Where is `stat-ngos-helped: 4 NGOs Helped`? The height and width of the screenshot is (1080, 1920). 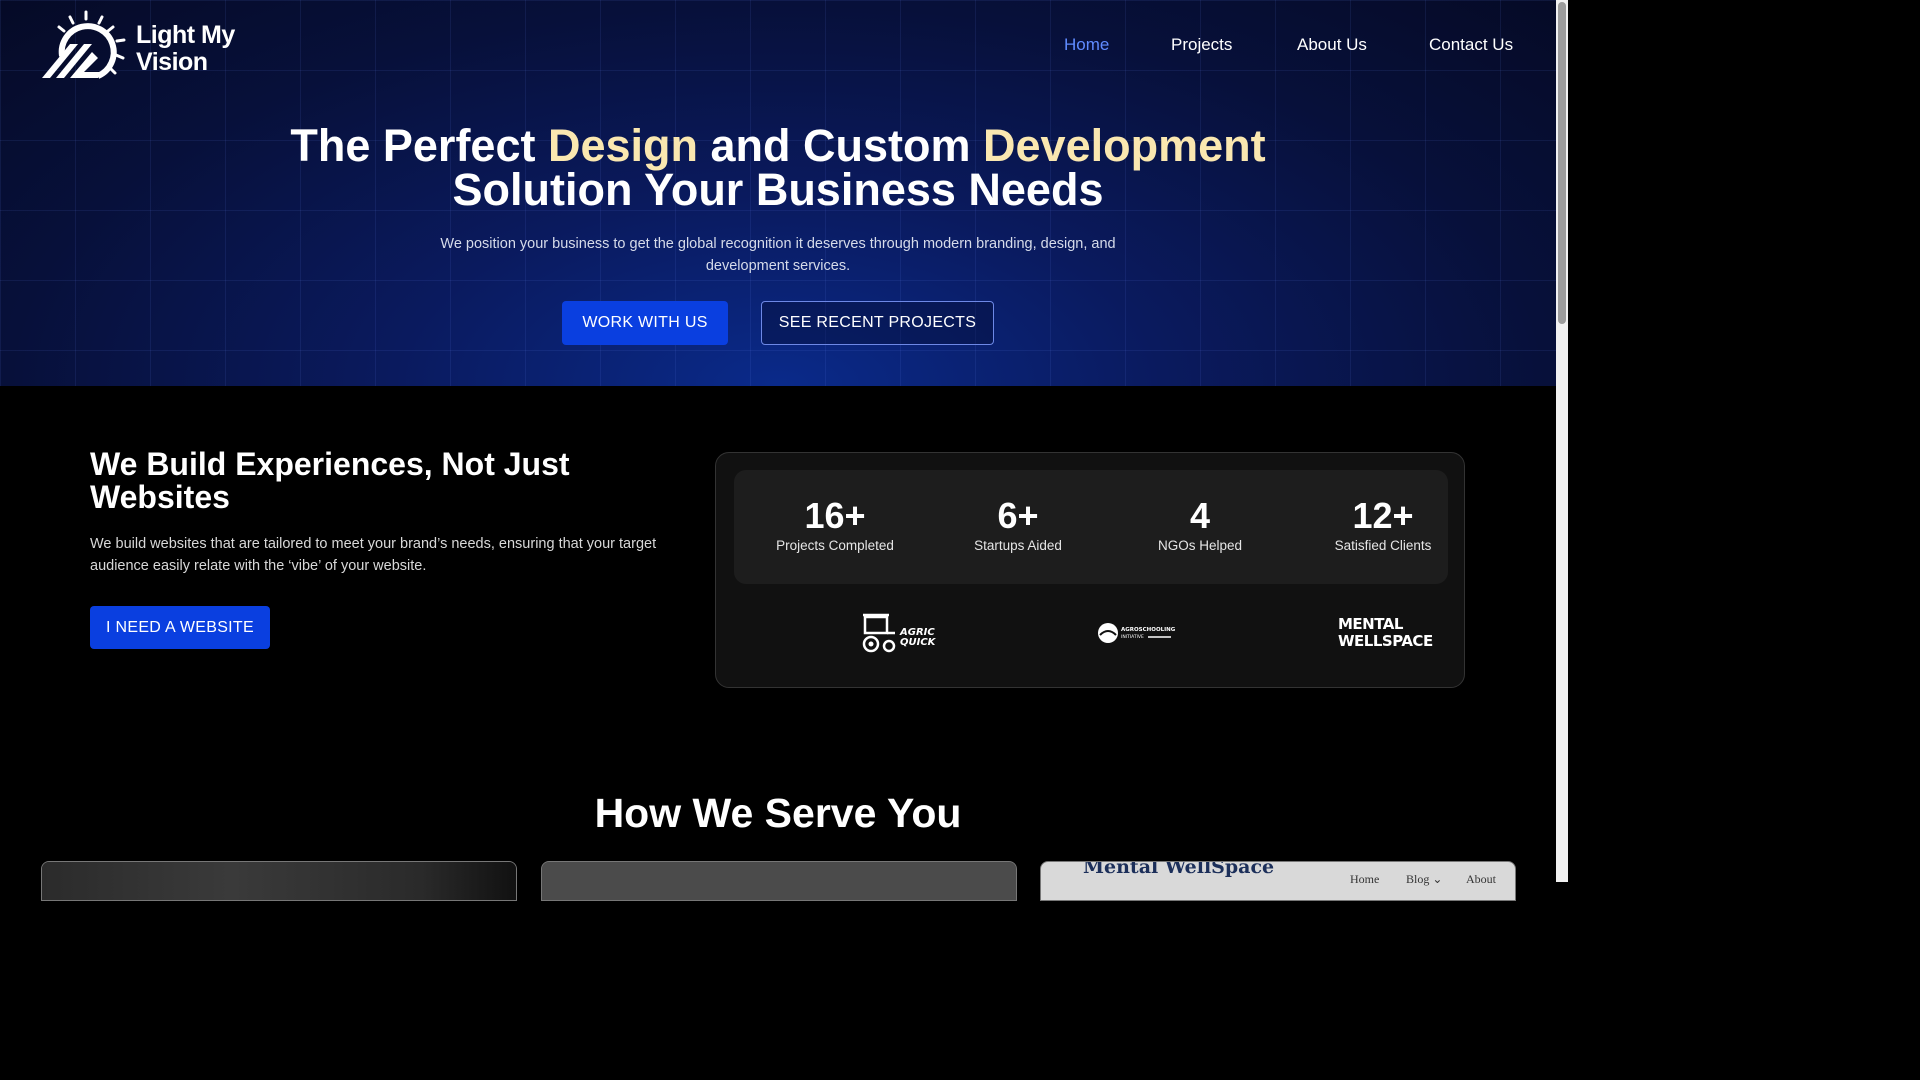 stat-ngos-helped: 4 NGOs Helped is located at coordinates (1200, 524).